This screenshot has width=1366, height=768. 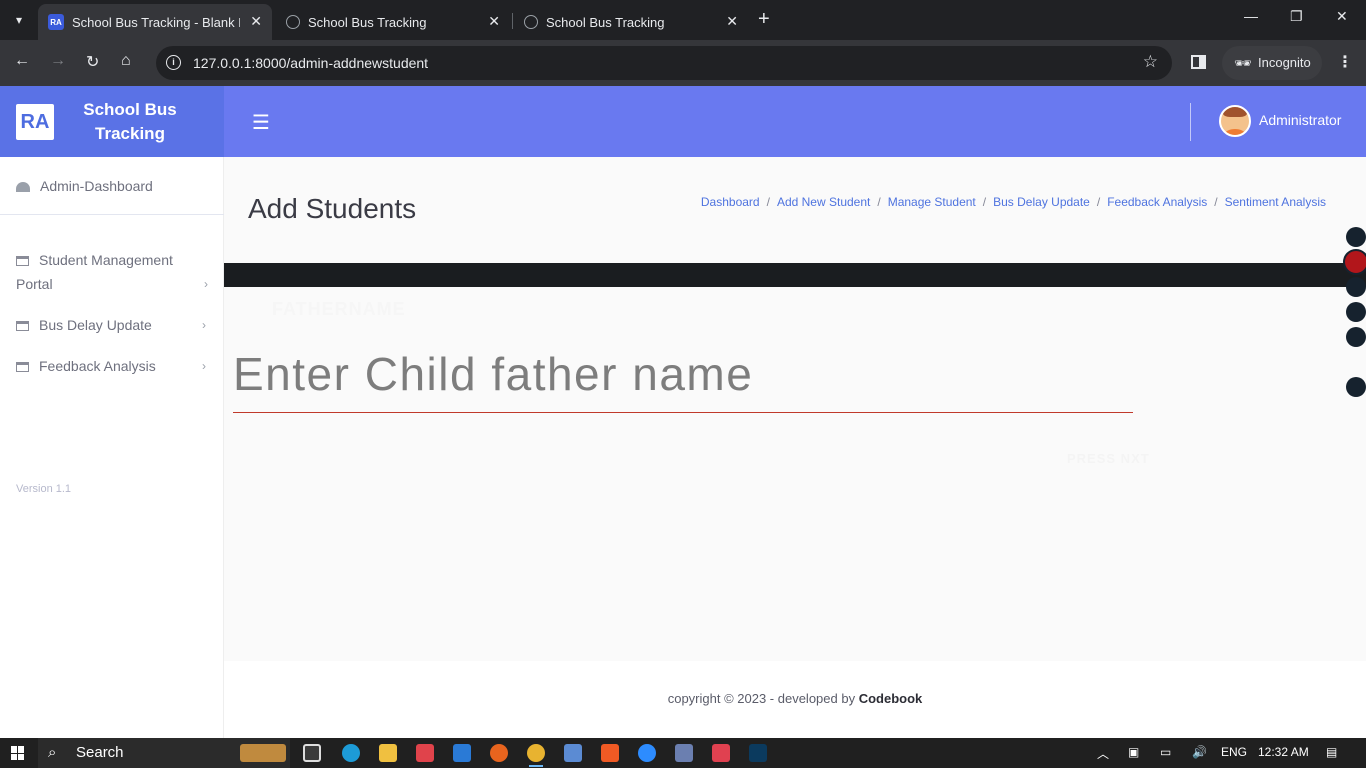 I want to click on windows-start-icon, so click(x=18, y=753).